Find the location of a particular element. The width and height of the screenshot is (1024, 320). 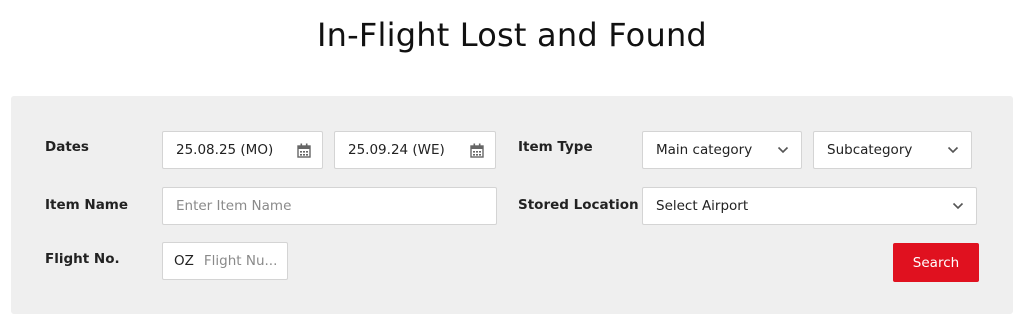

start-date-field: 25.08.25 (MO) is located at coordinates (242, 150).